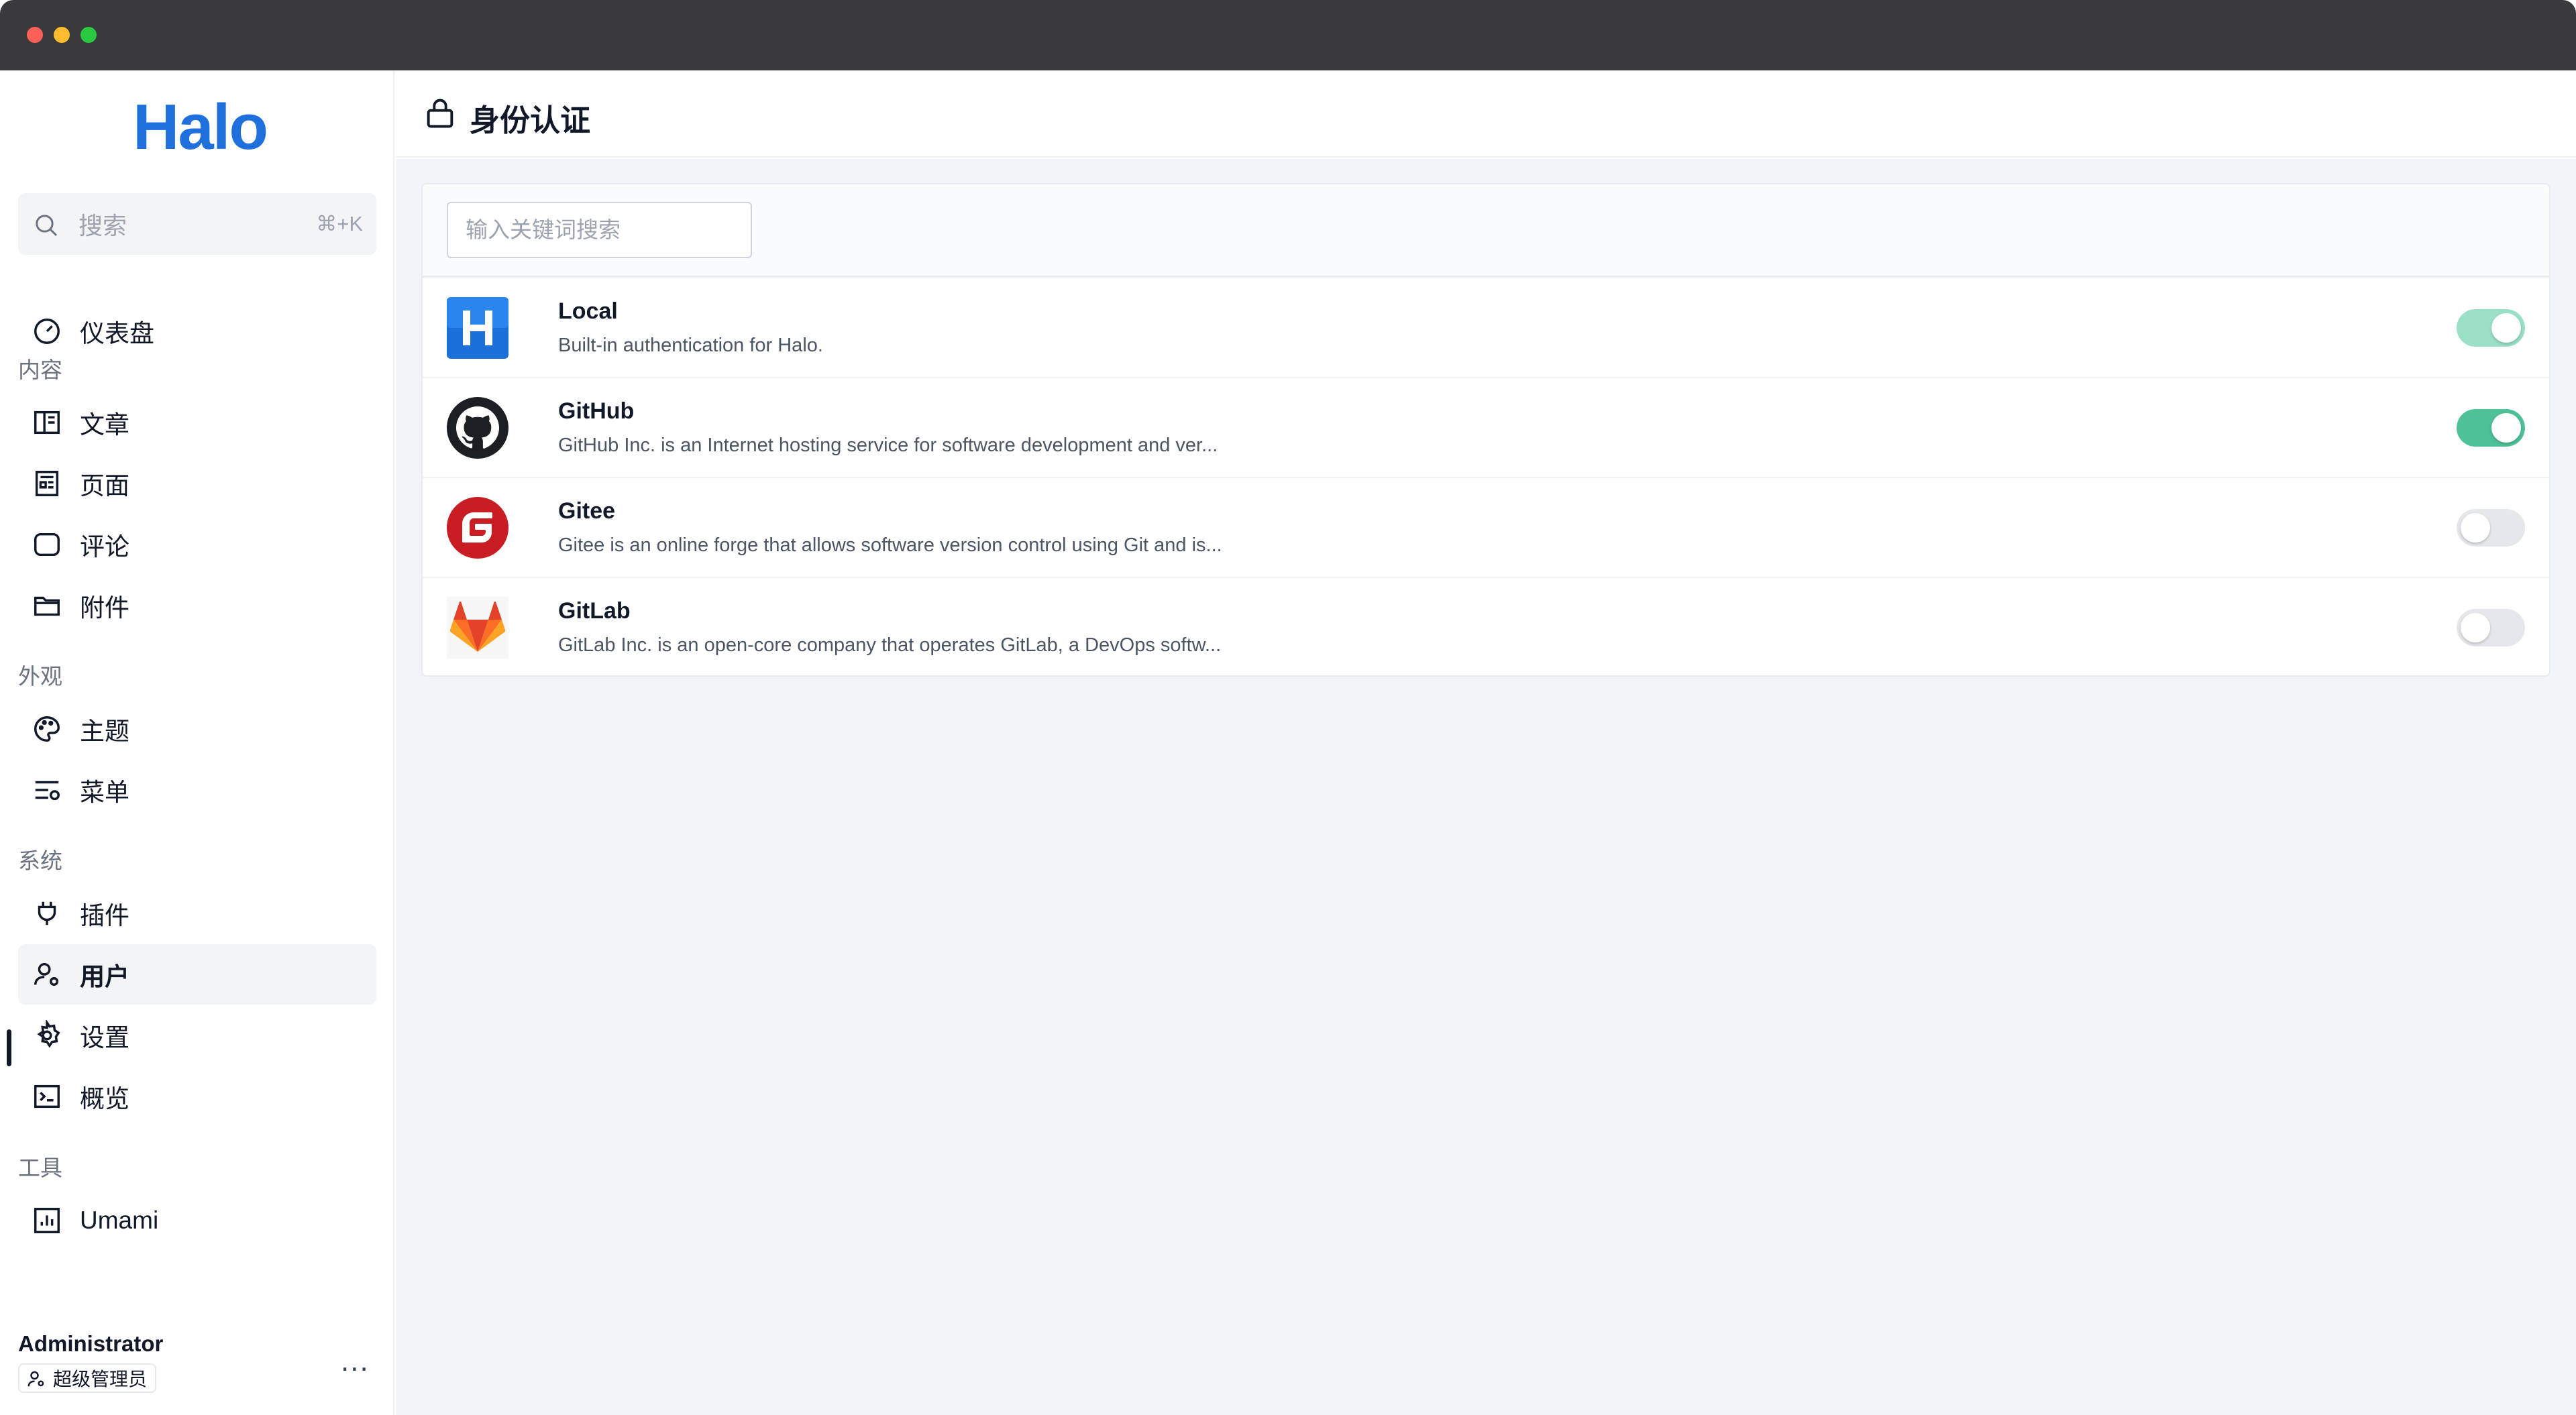 The width and height of the screenshot is (2576, 1415). Describe the element at coordinates (47, 331) in the screenshot. I see `dashboard-icon` at that location.